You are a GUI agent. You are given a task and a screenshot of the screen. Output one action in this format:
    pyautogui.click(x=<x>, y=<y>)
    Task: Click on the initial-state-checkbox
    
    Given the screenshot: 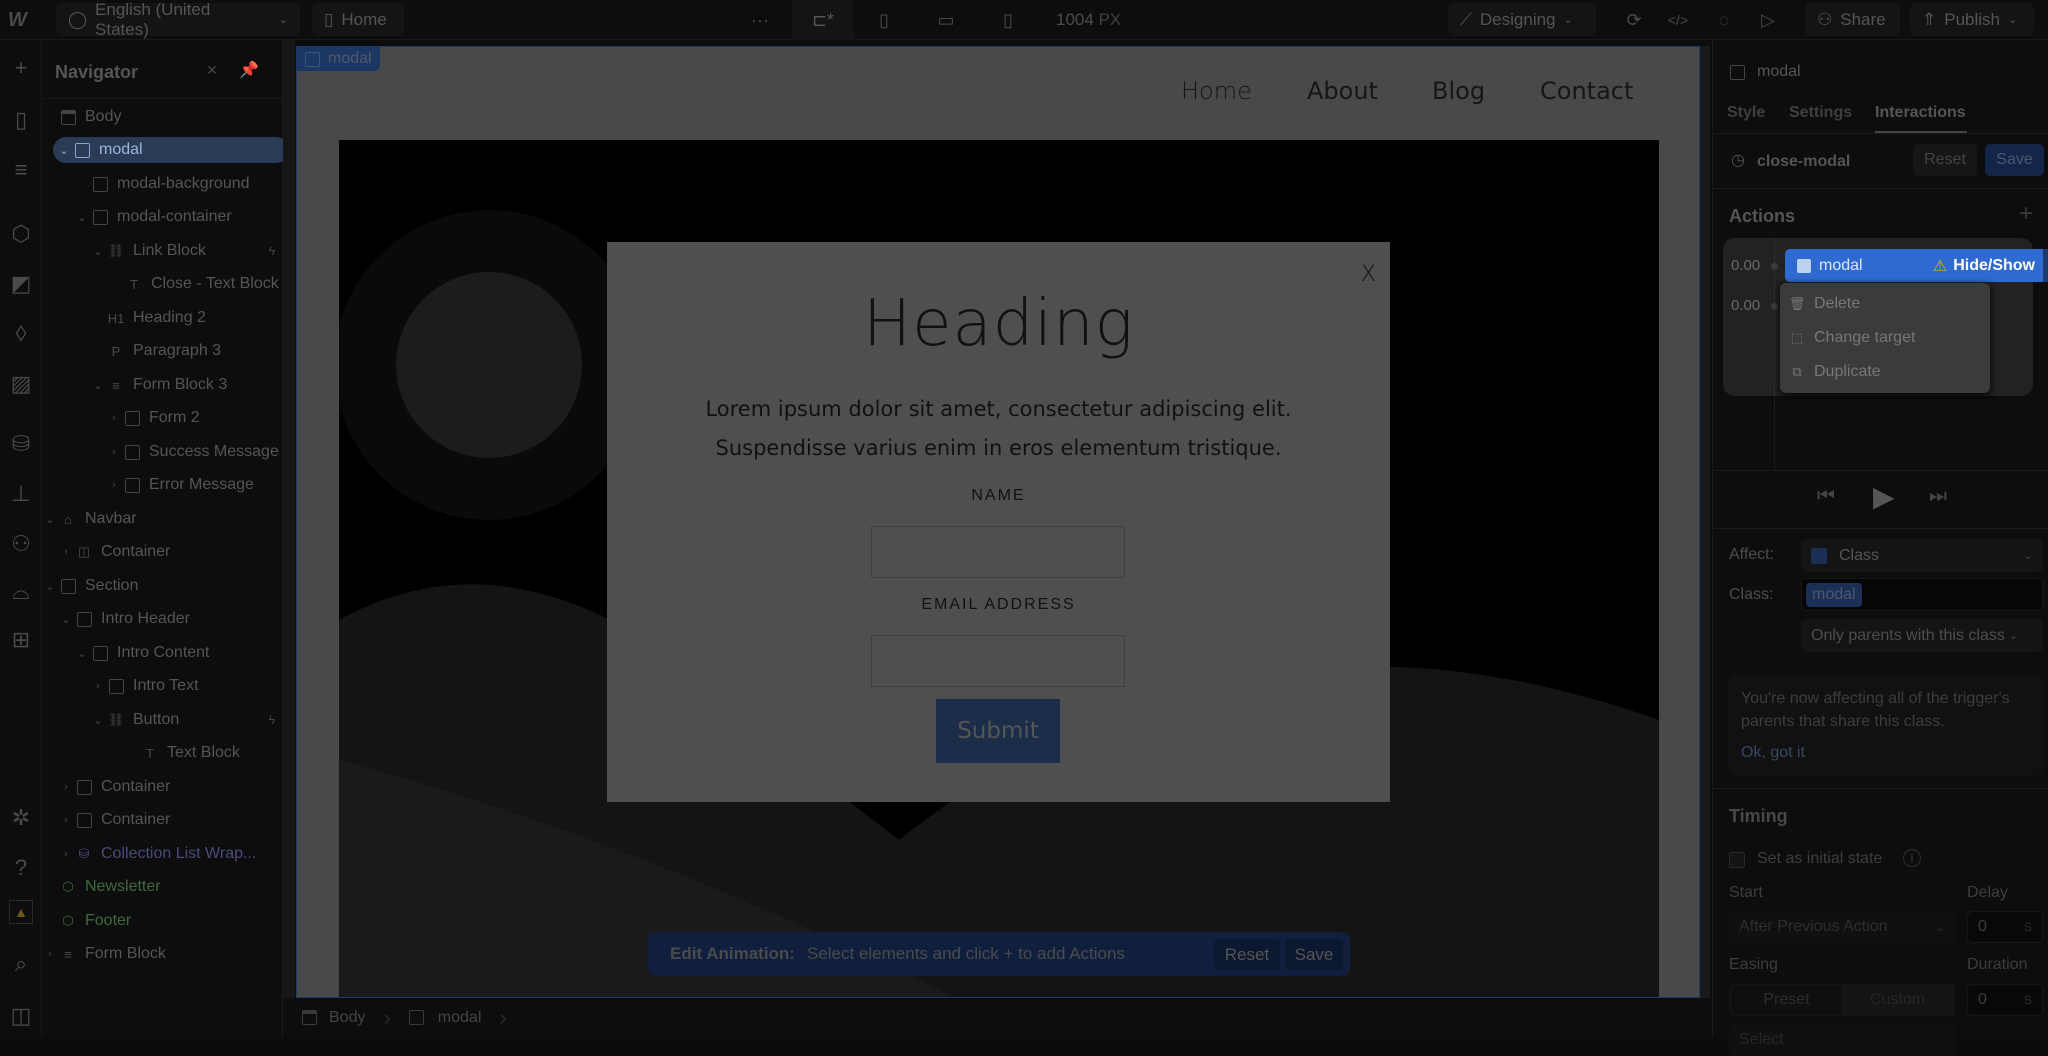 What is the action you would take?
    pyautogui.click(x=1737, y=860)
    